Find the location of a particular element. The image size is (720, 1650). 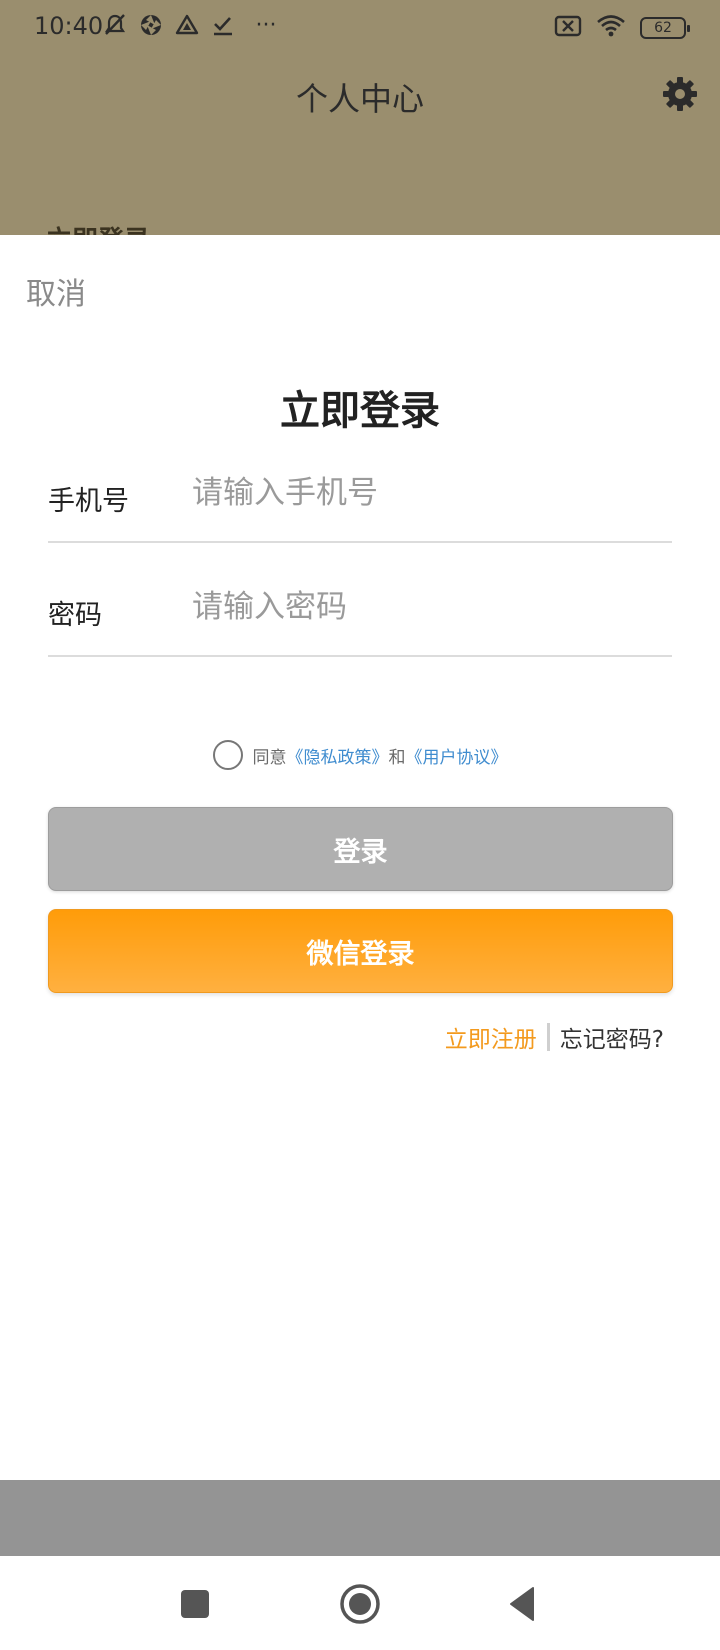

status-bar: 10:40 ··· 62 is located at coordinates (360, 27).